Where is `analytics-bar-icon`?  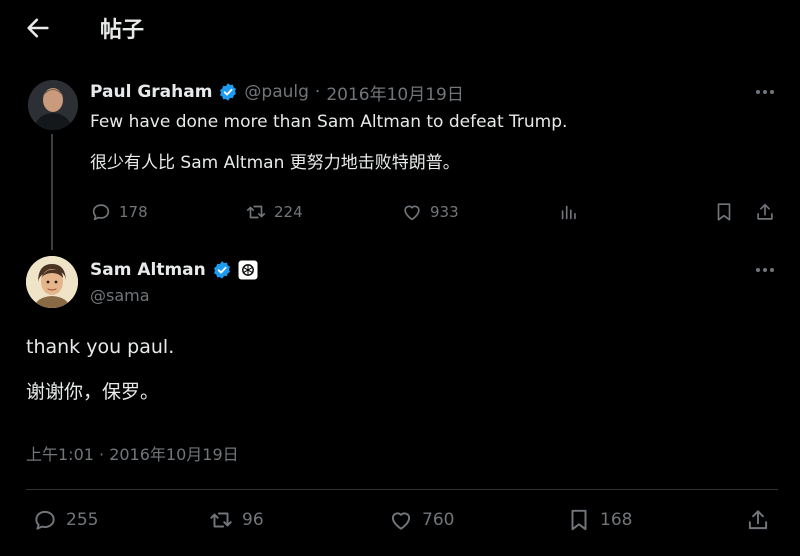
analytics-bar-icon is located at coordinates (568, 212).